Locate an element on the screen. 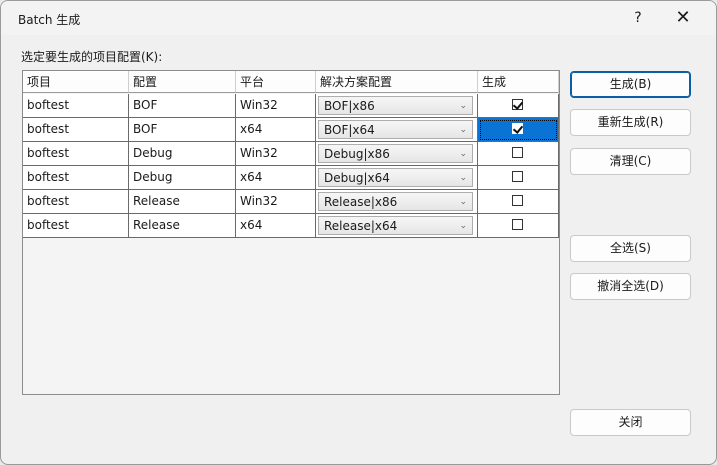 The width and height of the screenshot is (717, 465). solution-config-dropdown: Release|x86 ⌄ is located at coordinates (395, 201).